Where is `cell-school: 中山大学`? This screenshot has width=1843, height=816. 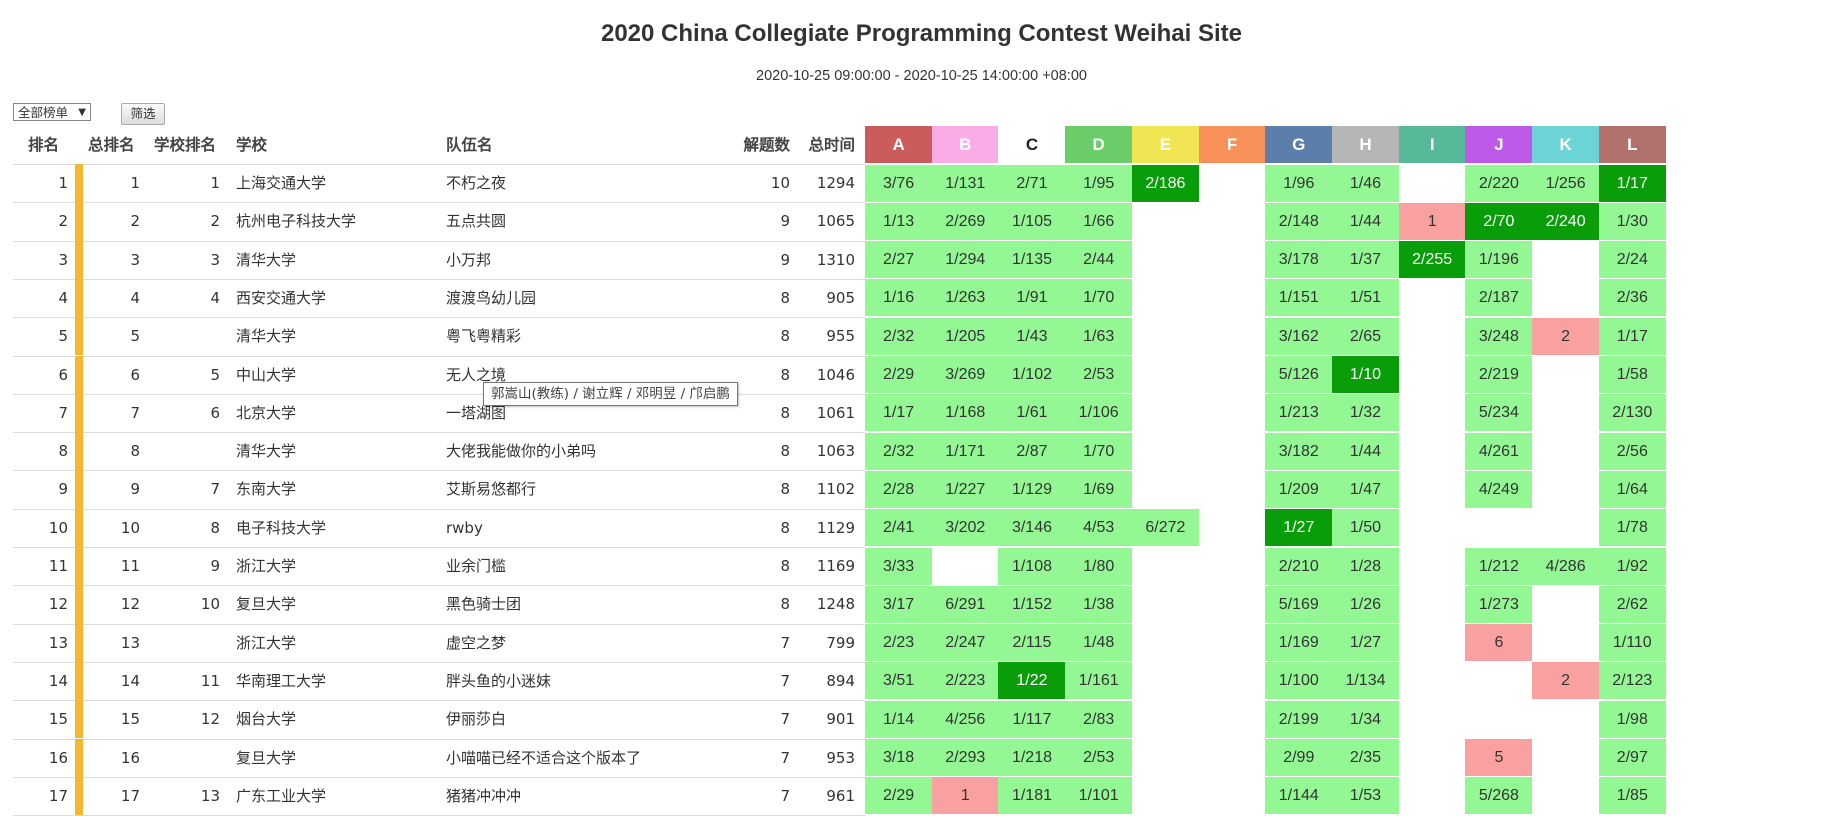 cell-school: 中山大学 is located at coordinates (336, 375).